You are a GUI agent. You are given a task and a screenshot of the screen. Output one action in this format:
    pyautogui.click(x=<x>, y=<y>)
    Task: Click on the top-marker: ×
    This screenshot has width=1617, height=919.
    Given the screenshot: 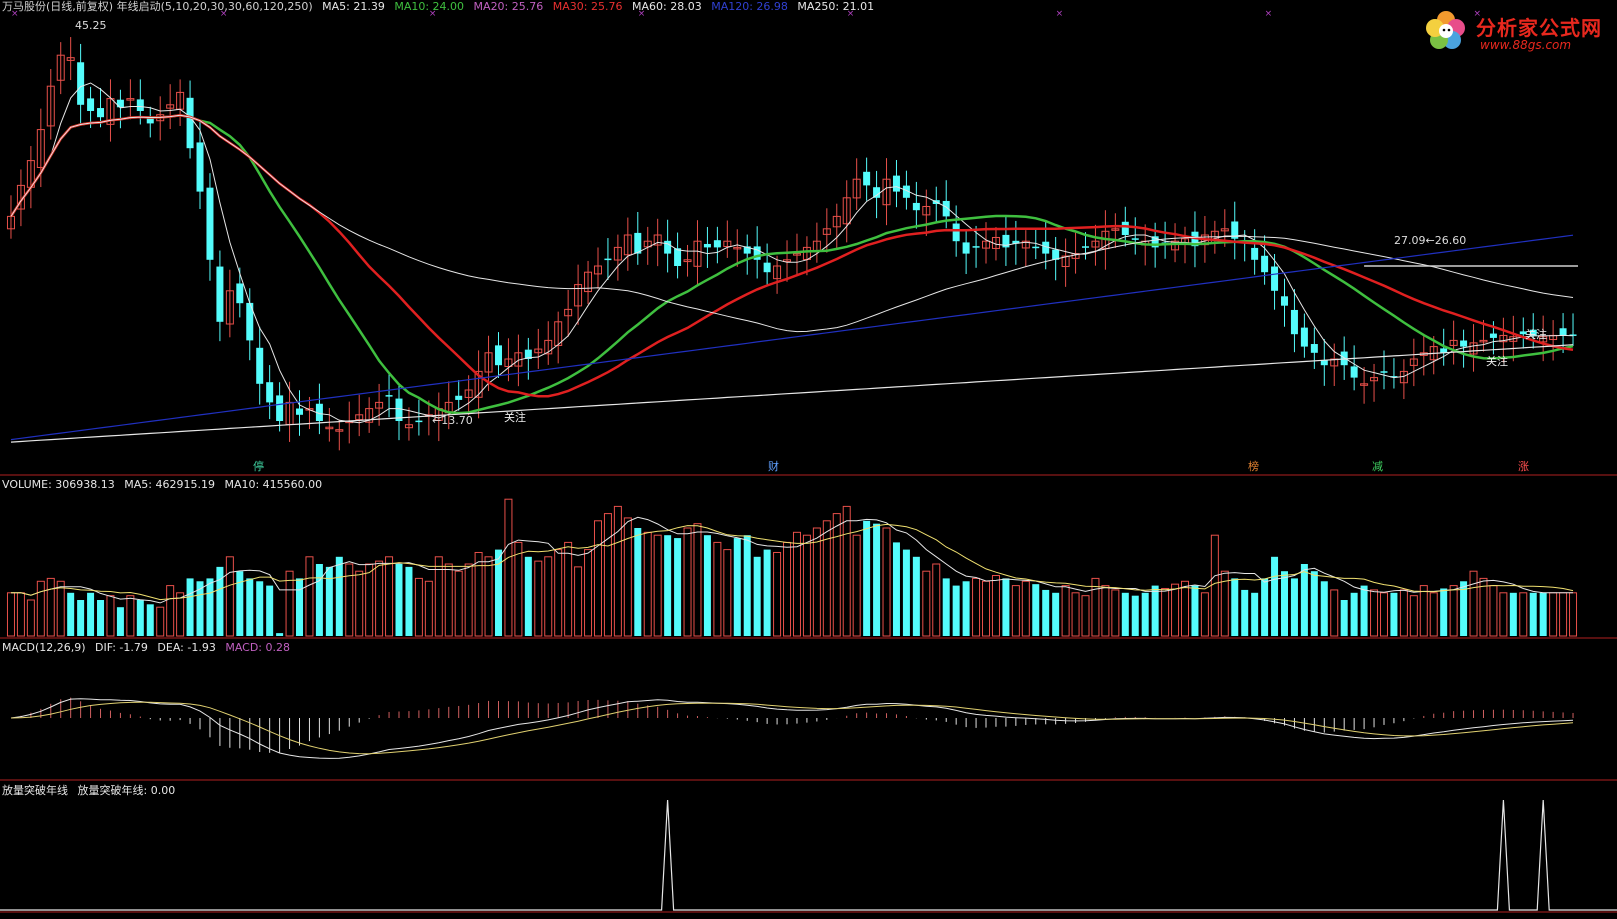 What is the action you would take?
    pyautogui.click(x=1269, y=14)
    